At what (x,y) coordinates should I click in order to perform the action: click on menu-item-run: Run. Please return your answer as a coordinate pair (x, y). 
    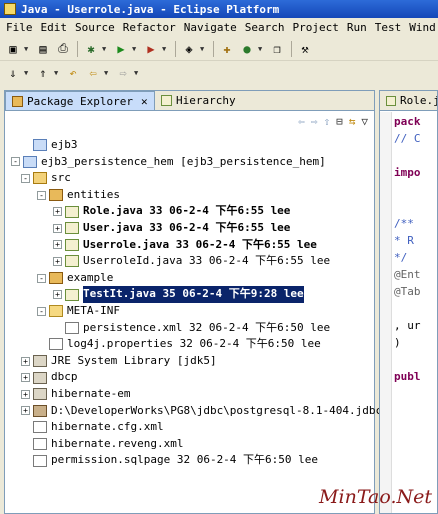
    Looking at the image, I should click on (357, 27).